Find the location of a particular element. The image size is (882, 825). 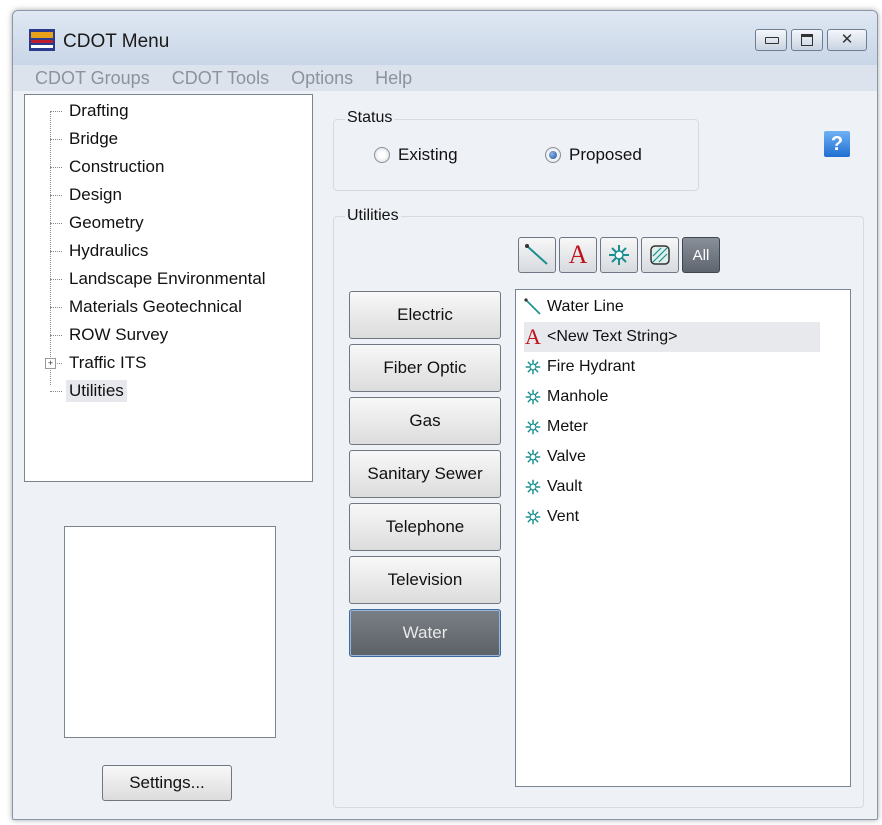

tree-item-utilities: Utilities is located at coordinates (88, 391).